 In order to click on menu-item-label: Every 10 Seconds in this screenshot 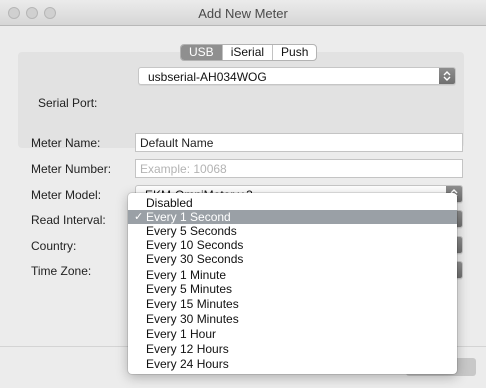, I will do `click(195, 245)`.